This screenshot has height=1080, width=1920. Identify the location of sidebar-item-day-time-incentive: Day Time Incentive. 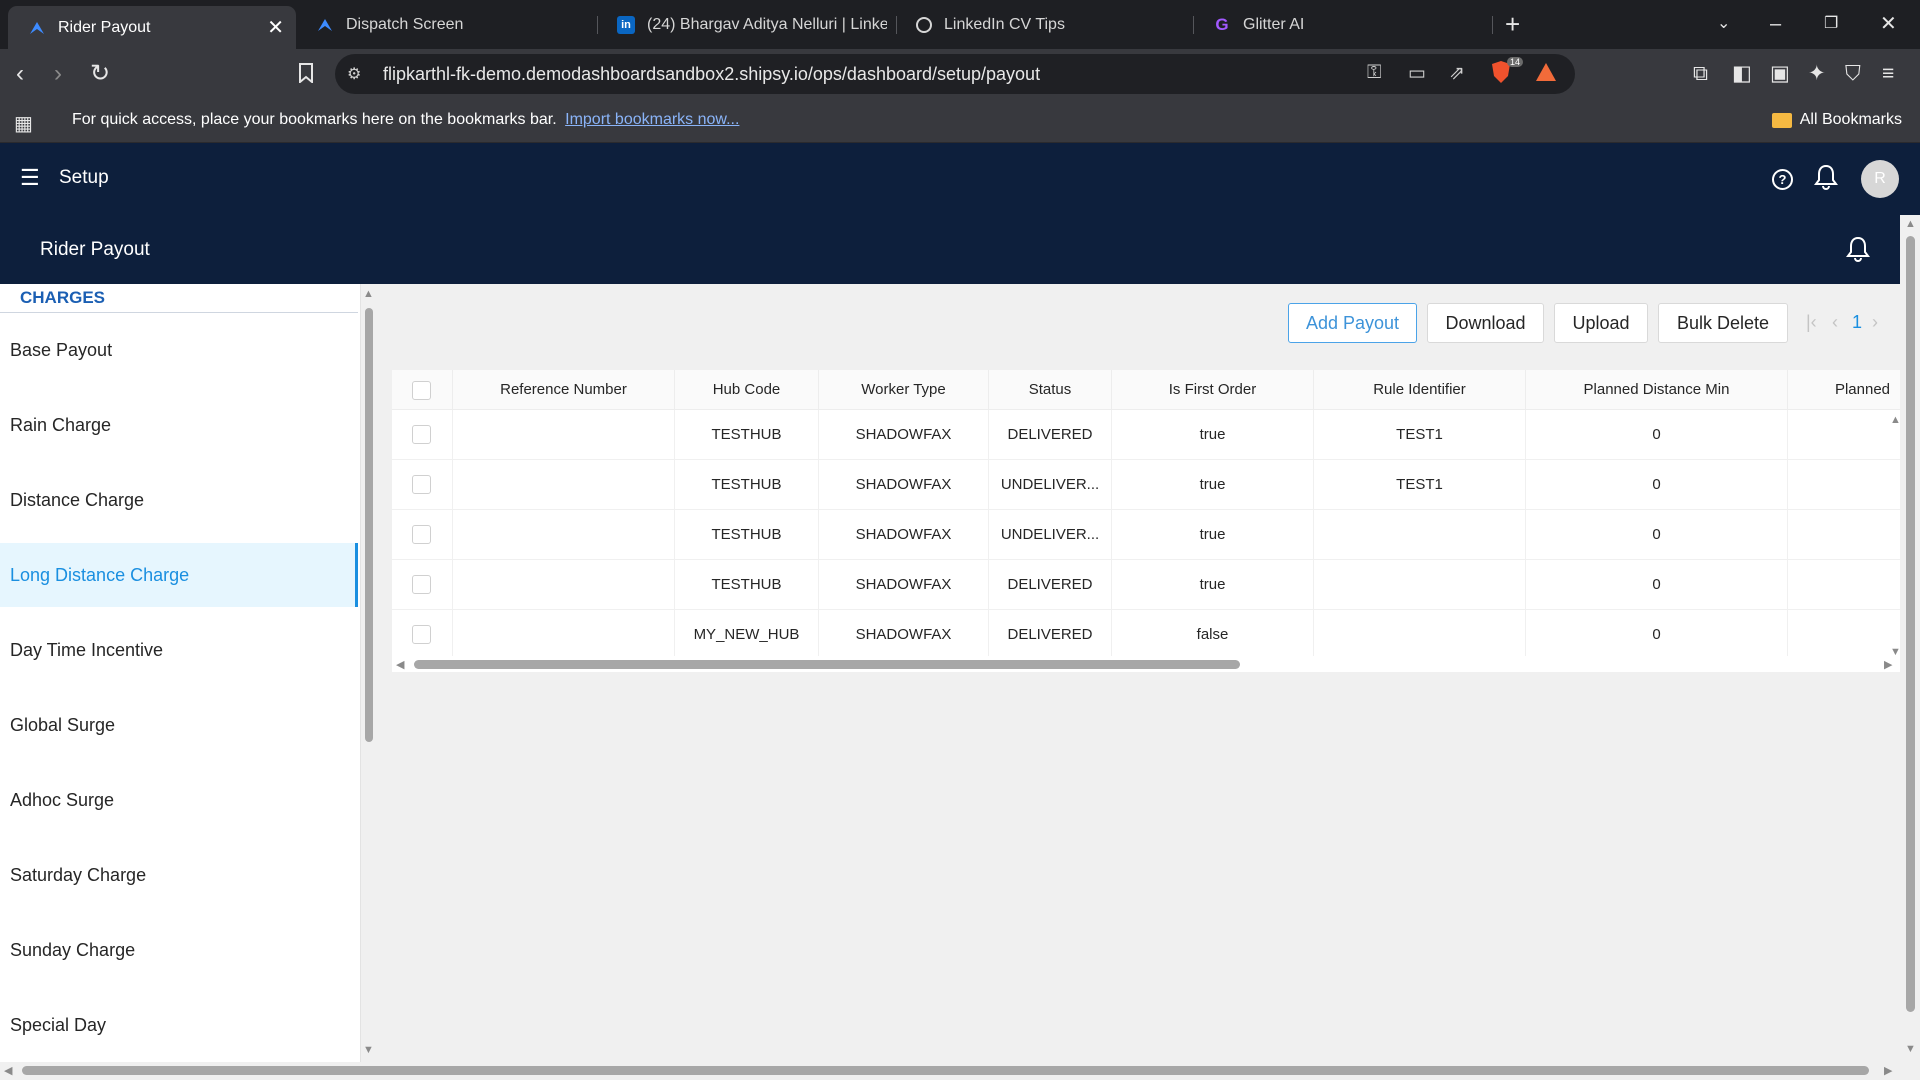
(179, 650).